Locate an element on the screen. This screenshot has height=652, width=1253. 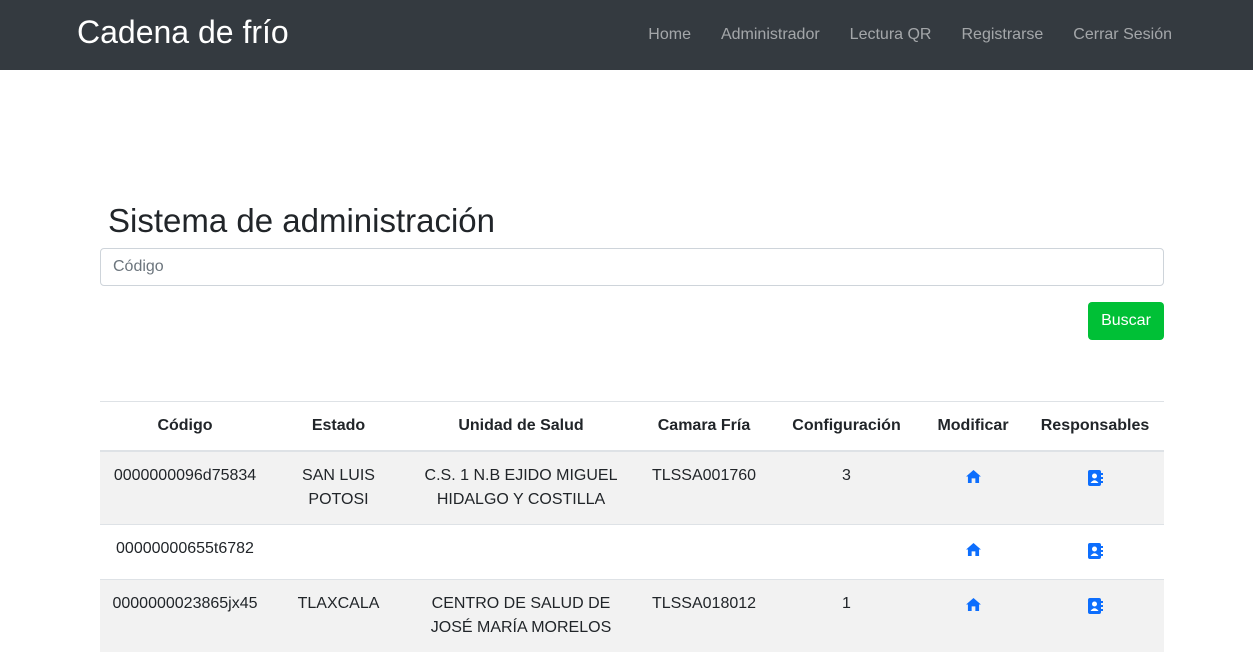
cell-codigo: 0000000096d75834 is located at coordinates (185, 488).